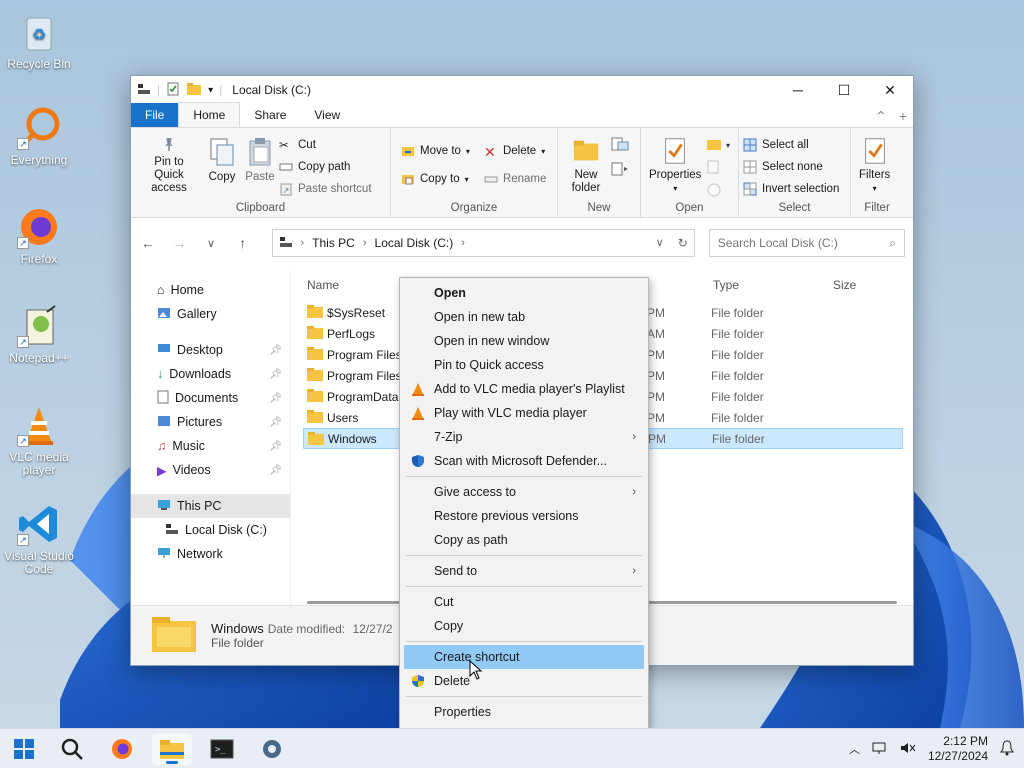 This screenshot has height=768, width=1024. What do you see at coordinates (210, 350) in the screenshot?
I see `nav-desktop: Desktop 📌︎` at bounding box center [210, 350].